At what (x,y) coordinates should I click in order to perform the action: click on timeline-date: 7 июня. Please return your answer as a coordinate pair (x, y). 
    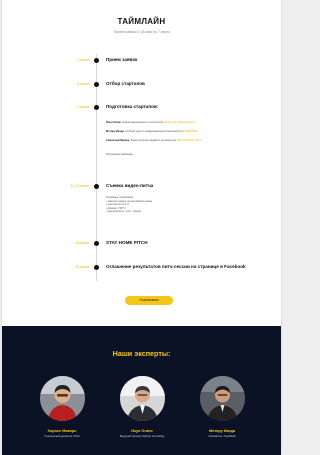
    Looking at the image, I should click on (83, 60).